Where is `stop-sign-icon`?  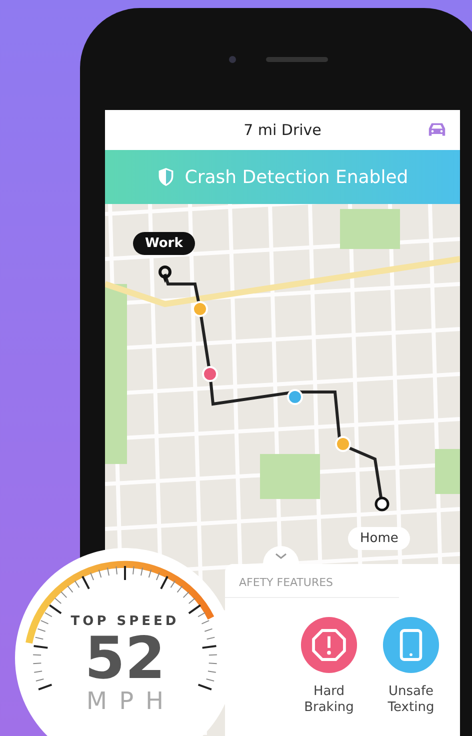 stop-sign-icon is located at coordinates (329, 645).